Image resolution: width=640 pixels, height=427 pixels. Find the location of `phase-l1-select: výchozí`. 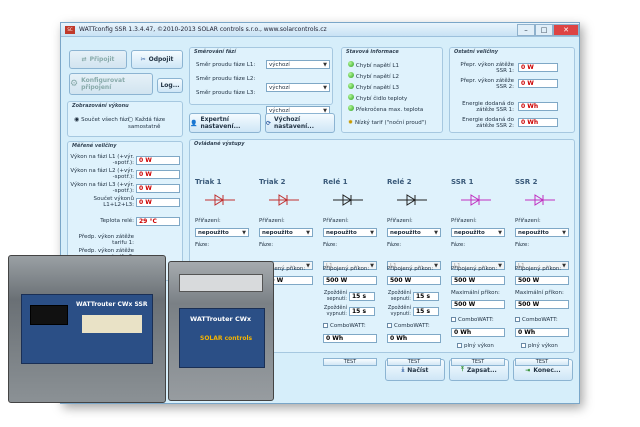

phase-l1-select: výchozí is located at coordinates (298, 64).